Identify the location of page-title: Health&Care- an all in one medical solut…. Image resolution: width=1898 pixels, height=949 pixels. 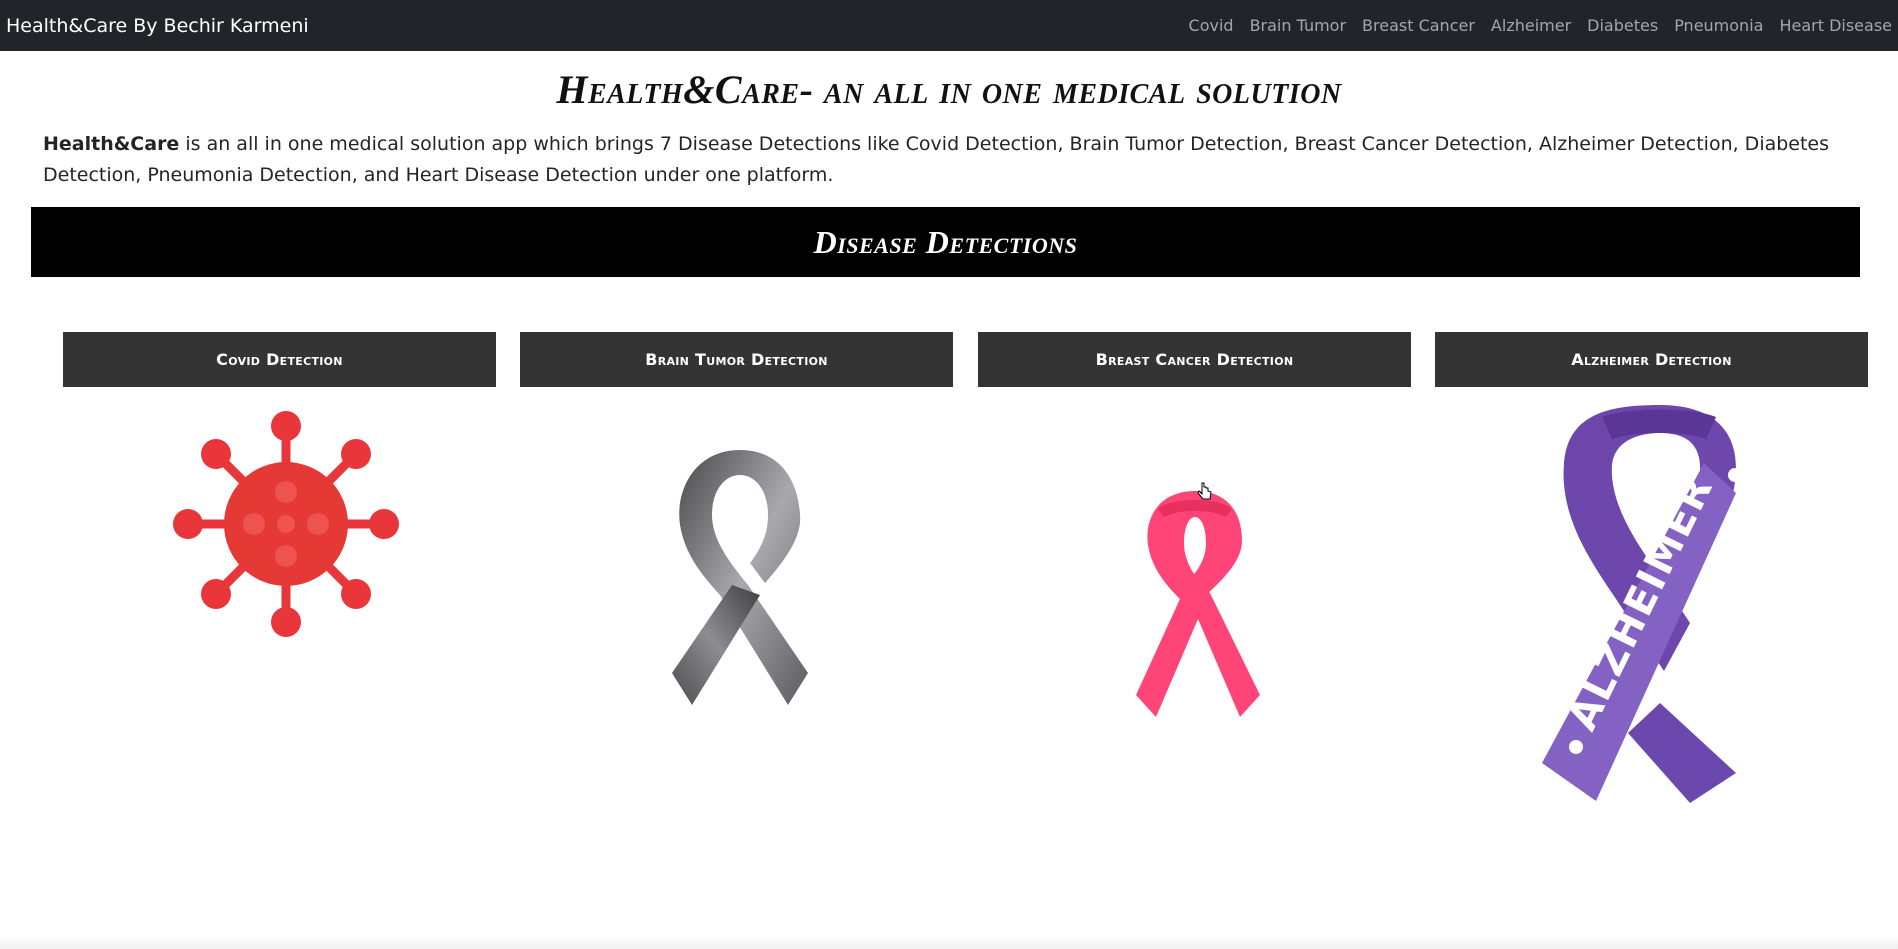
(949, 89).